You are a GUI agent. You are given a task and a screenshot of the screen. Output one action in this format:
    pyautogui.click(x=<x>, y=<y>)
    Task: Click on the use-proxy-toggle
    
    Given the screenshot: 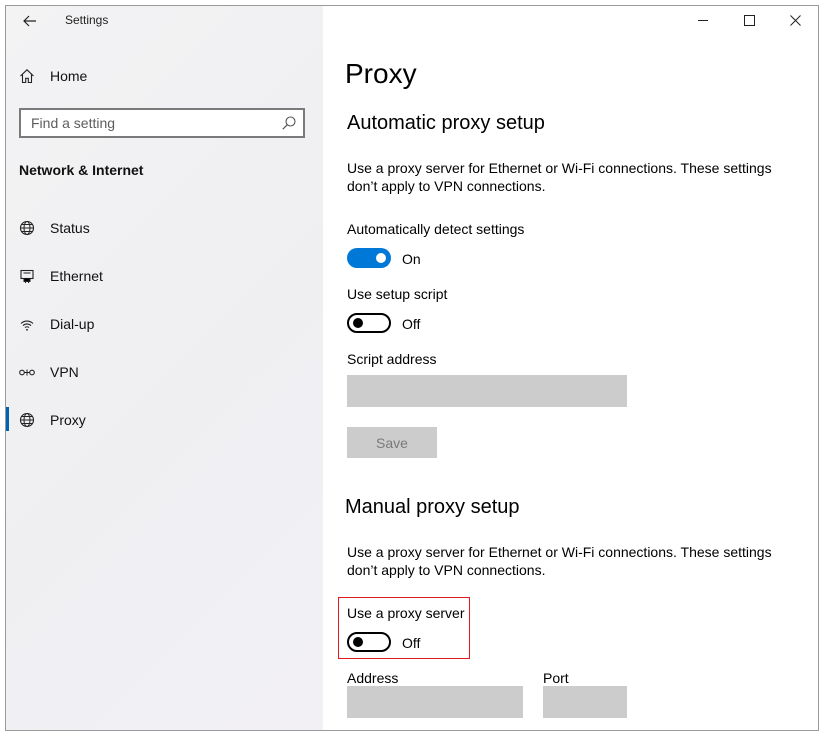 What is the action you would take?
    pyautogui.click(x=369, y=642)
    